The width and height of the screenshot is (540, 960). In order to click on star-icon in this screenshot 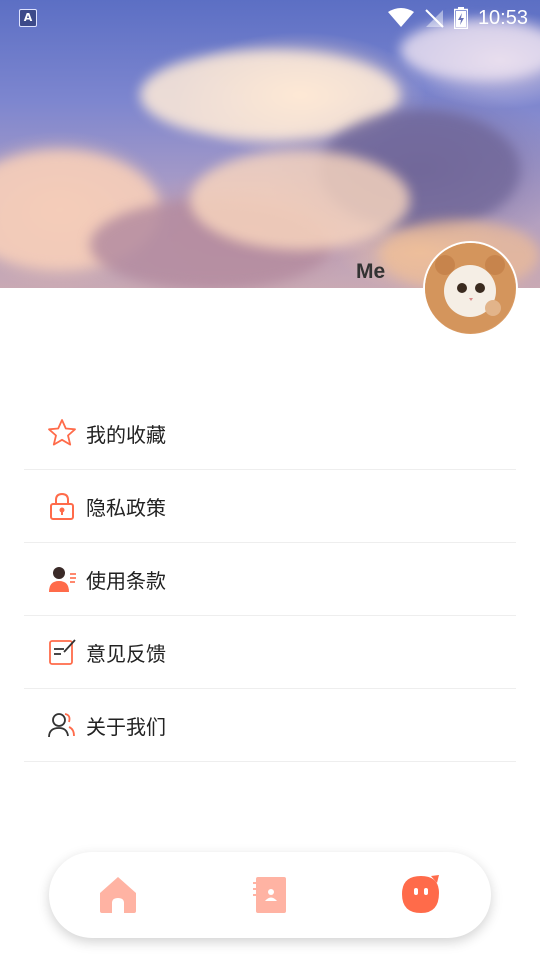, I will do `click(62, 433)`.